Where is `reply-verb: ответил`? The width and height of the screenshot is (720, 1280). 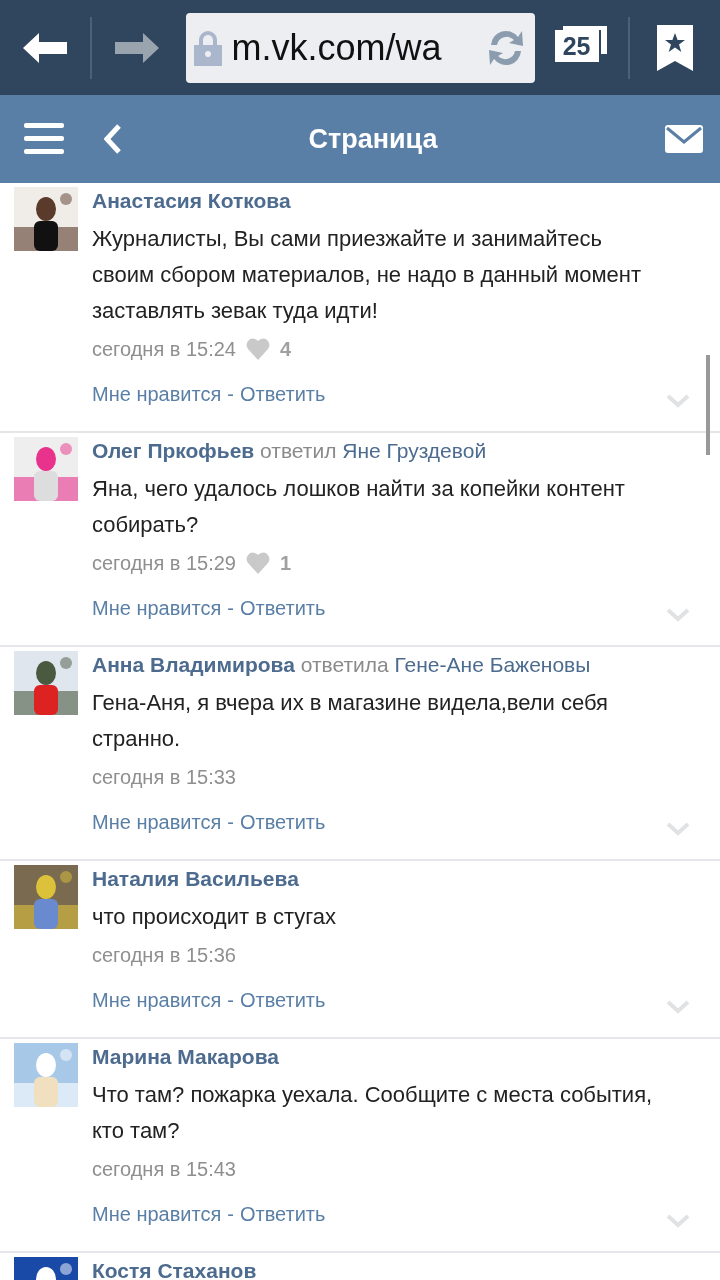 reply-verb: ответил is located at coordinates (298, 450).